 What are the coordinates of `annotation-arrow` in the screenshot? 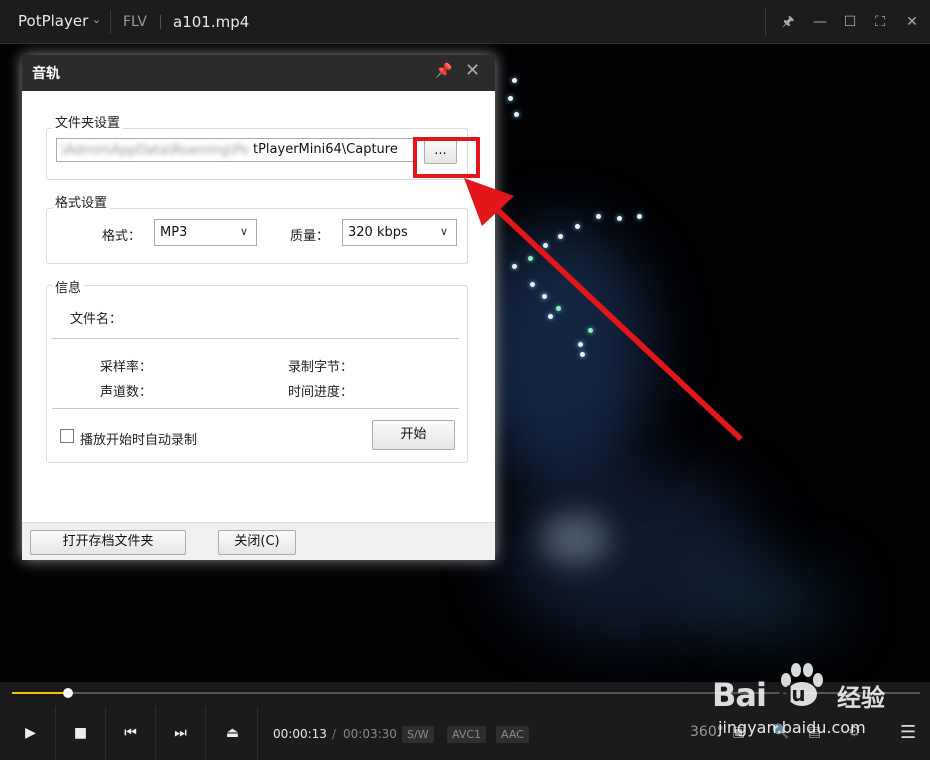 It's located at (603, 309).